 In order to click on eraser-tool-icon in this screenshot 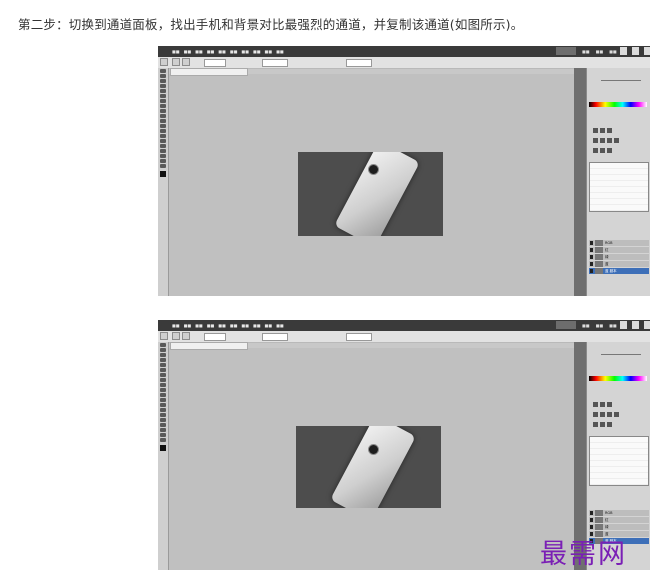, I will do `click(163, 121)`.